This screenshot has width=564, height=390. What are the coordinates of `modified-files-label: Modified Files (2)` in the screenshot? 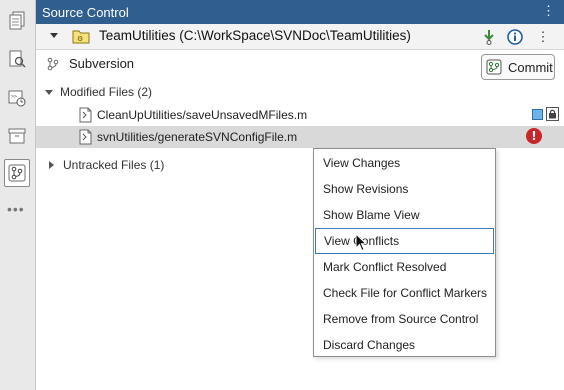 It's located at (106, 92).